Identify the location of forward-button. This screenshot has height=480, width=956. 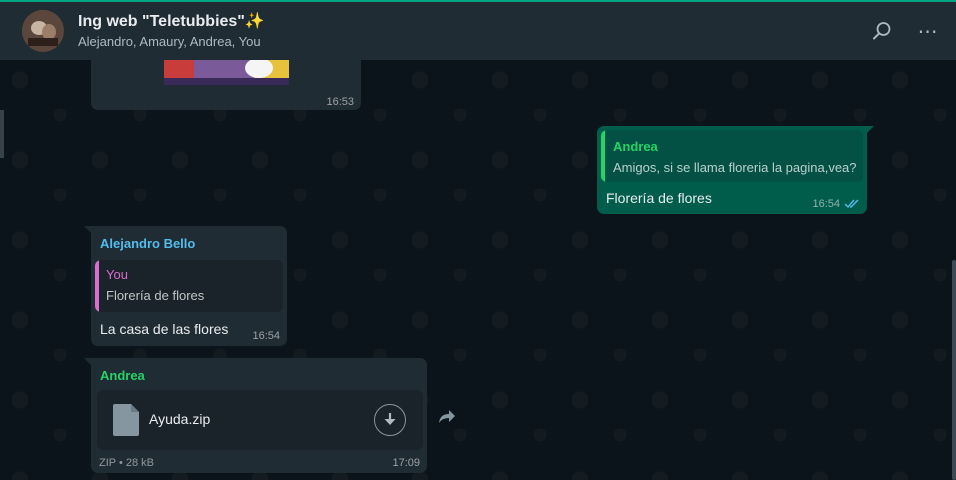
(447, 416).